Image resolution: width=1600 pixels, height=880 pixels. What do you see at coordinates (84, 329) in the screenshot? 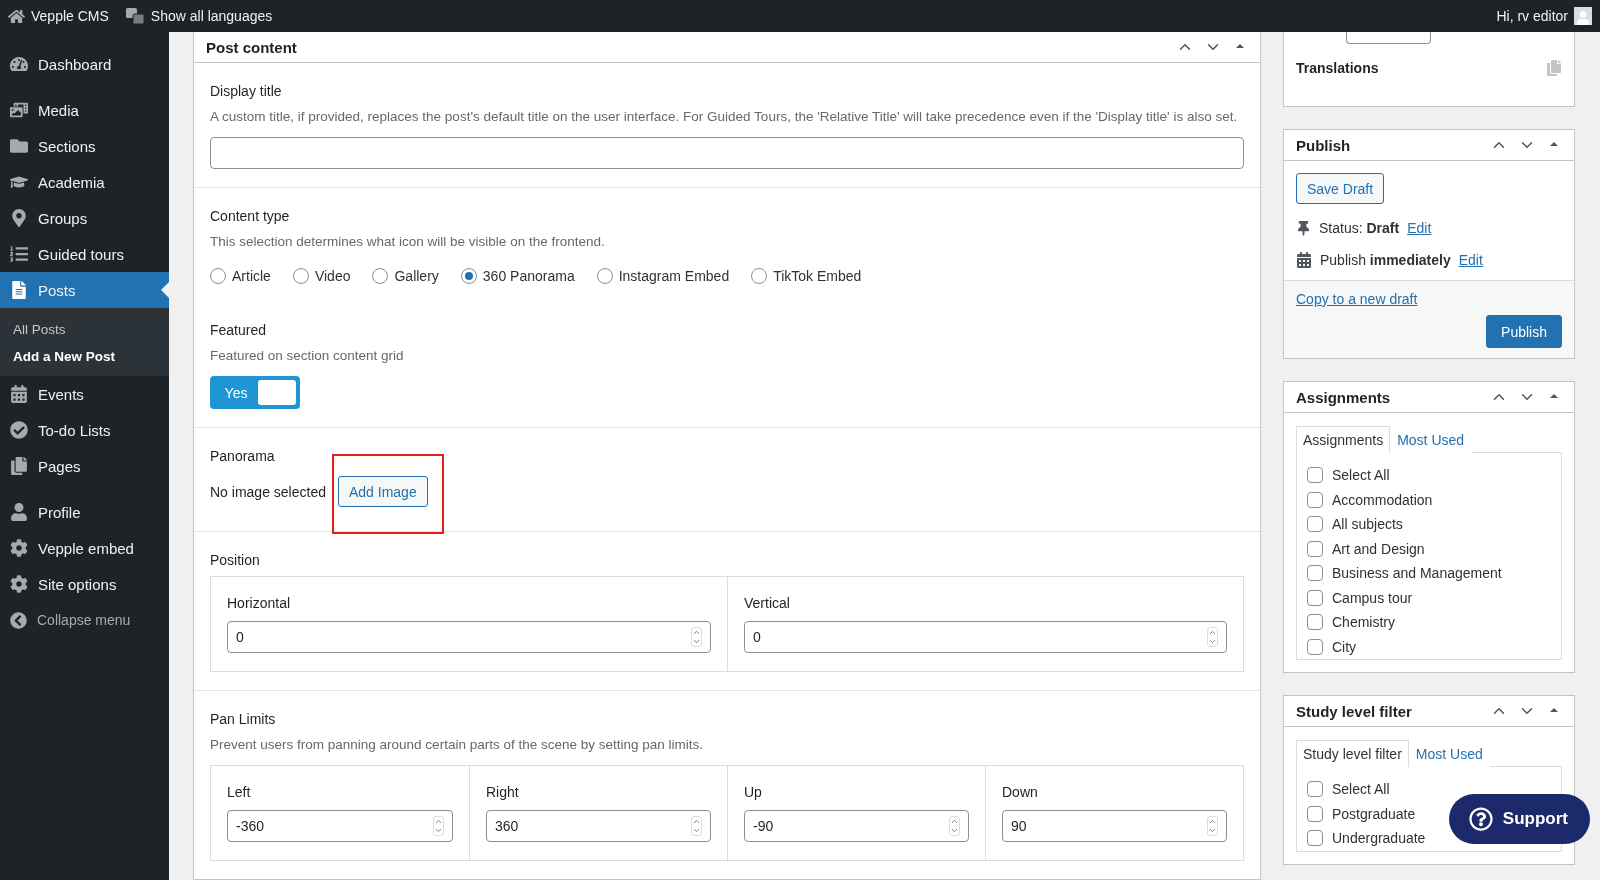
I see `submenu-item: All Posts` at bounding box center [84, 329].